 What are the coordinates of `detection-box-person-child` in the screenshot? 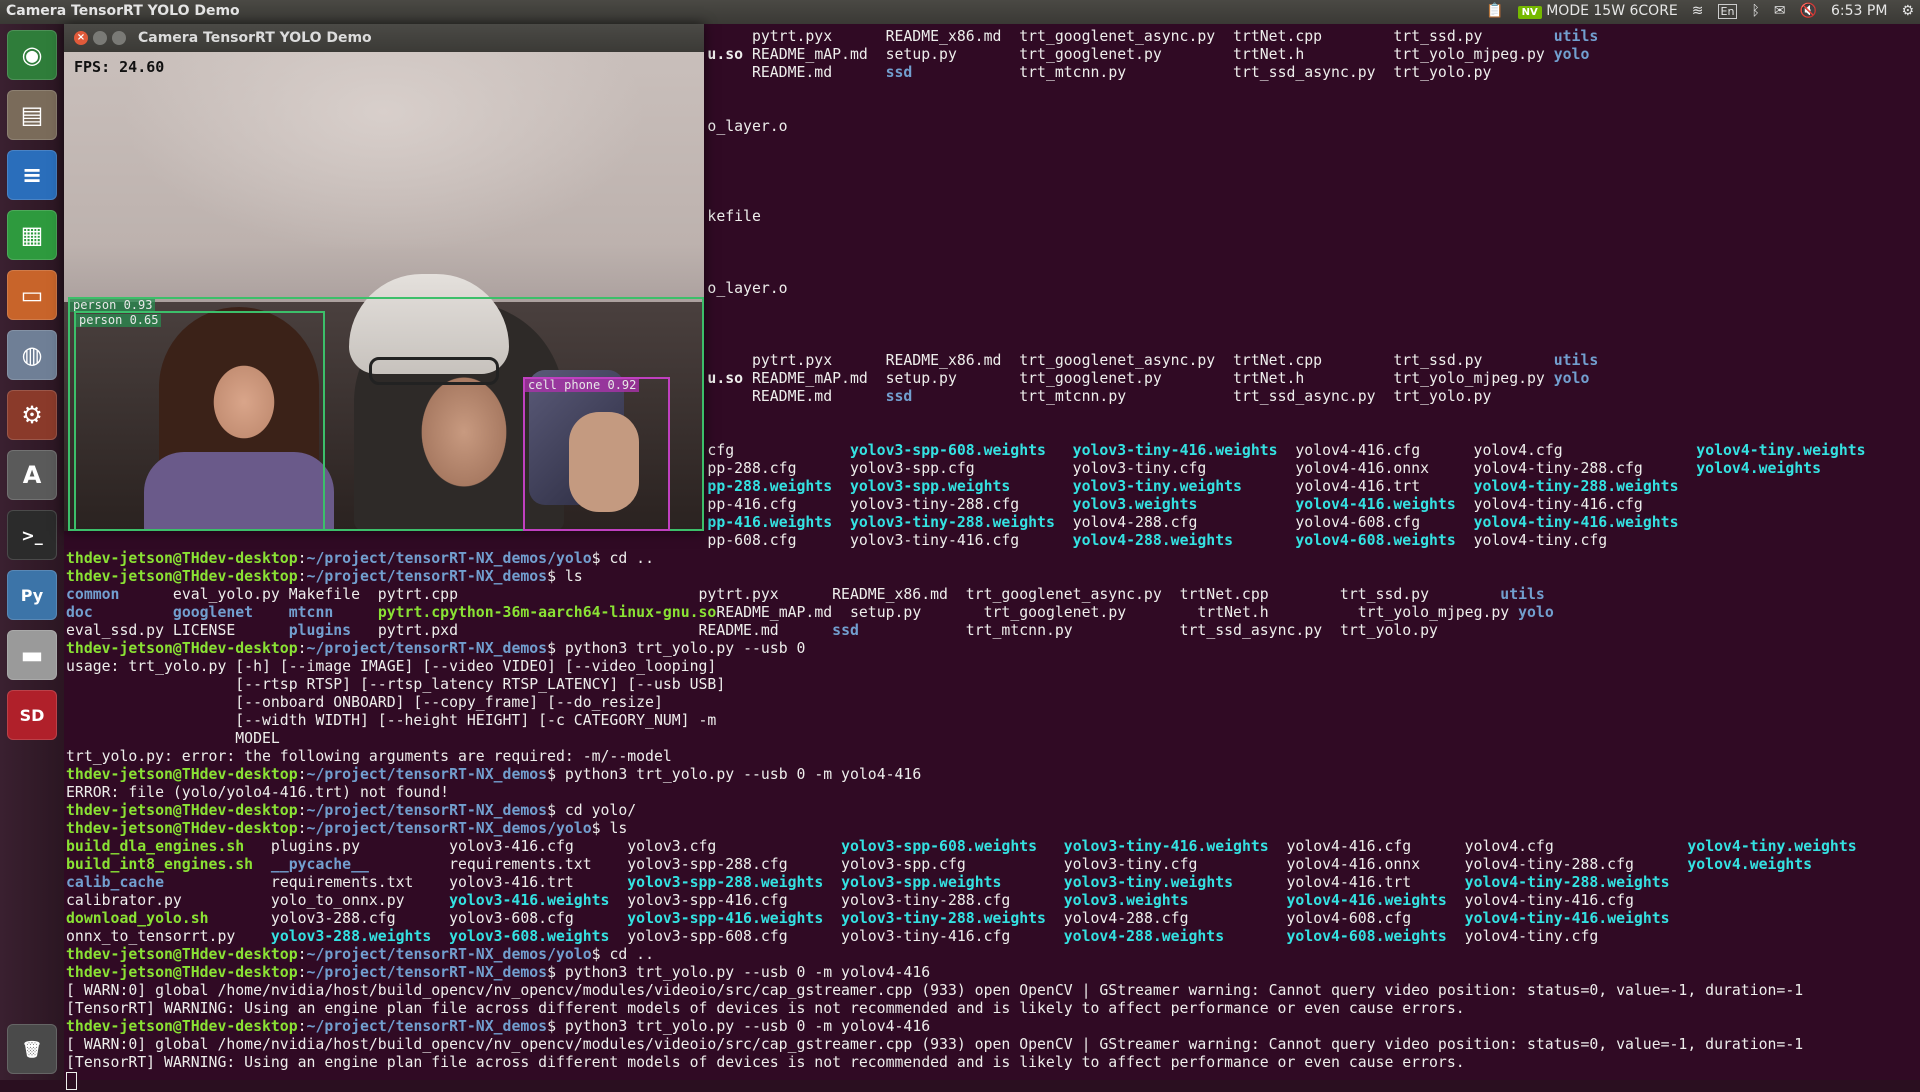 It's located at (199, 421).